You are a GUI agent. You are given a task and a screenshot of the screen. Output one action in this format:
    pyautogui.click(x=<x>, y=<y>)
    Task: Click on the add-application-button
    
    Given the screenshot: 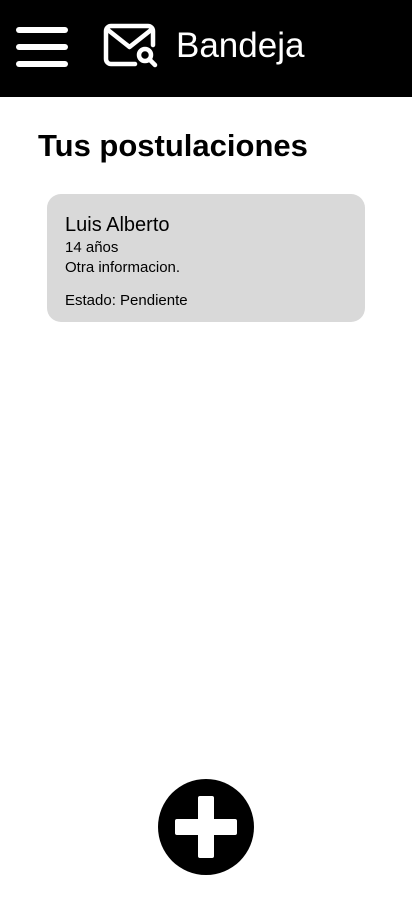 What is the action you would take?
    pyautogui.click(x=206, y=827)
    